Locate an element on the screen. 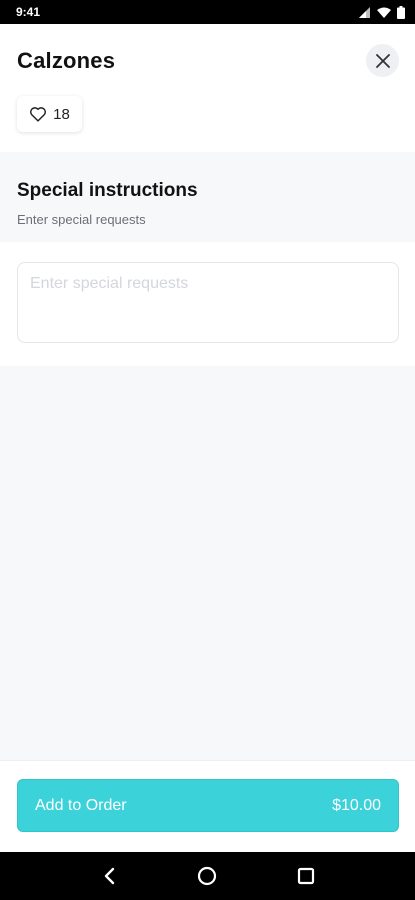 The width and height of the screenshot is (415, 900). like-button: 18 is located at coordinates (49, 114).